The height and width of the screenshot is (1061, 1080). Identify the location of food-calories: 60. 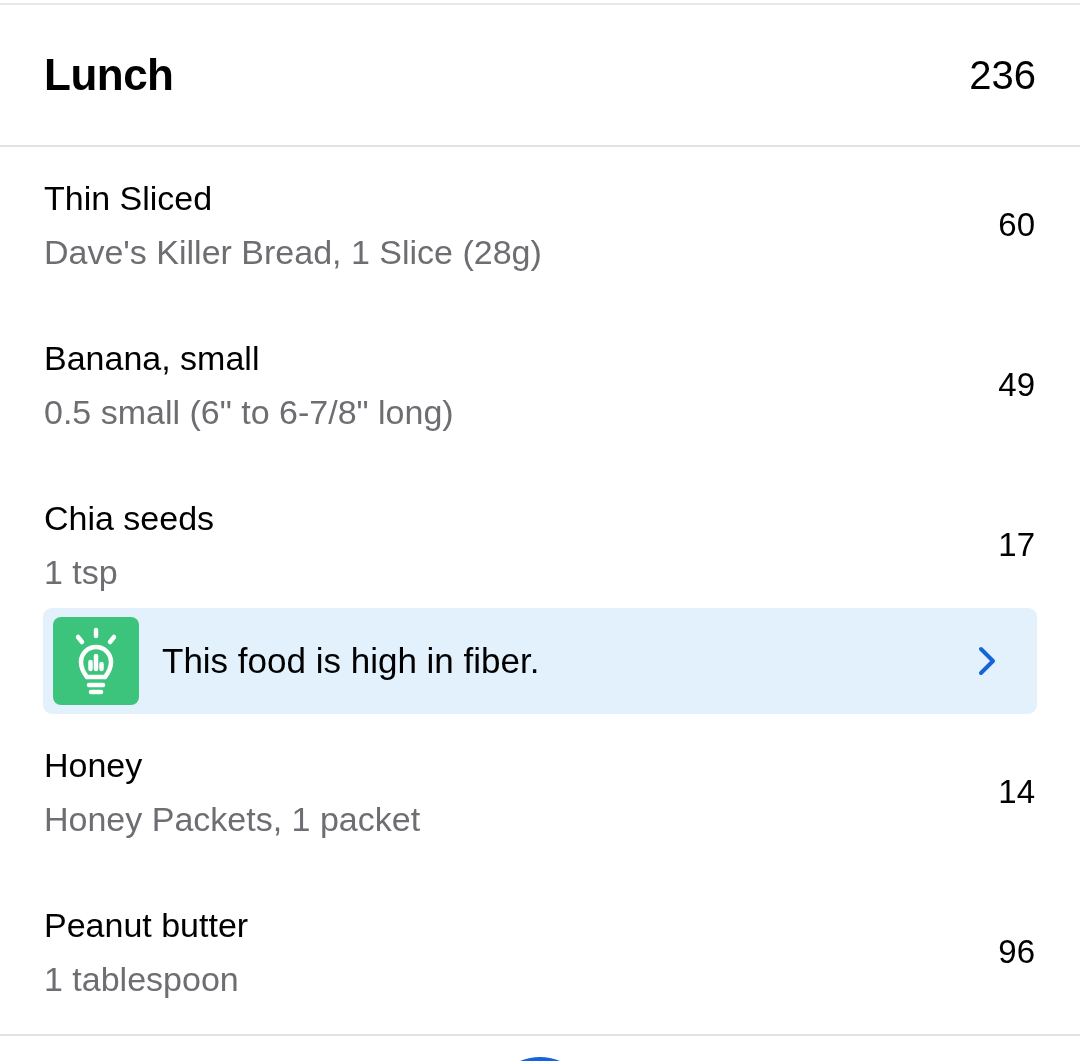
(1016, 225).